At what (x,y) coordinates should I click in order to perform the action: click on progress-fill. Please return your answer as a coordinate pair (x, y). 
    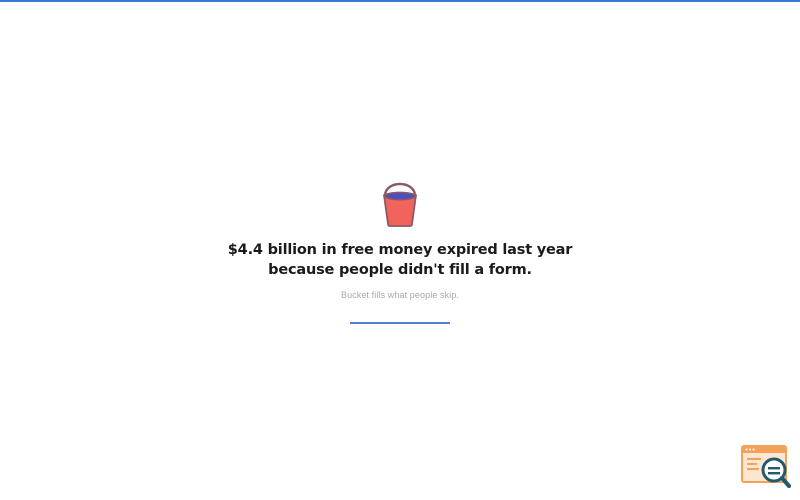
    Looking at the image, I should click on (400, 323).